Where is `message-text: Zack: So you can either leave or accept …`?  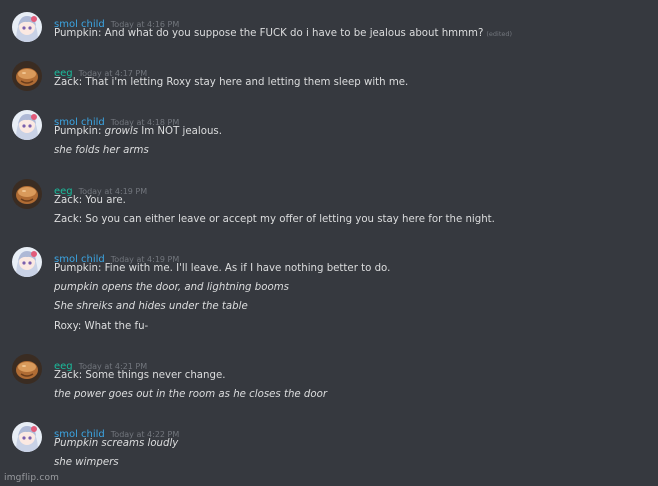 message-text: Zack: So you can either leave or accept … is located at coordinates (274, 219).